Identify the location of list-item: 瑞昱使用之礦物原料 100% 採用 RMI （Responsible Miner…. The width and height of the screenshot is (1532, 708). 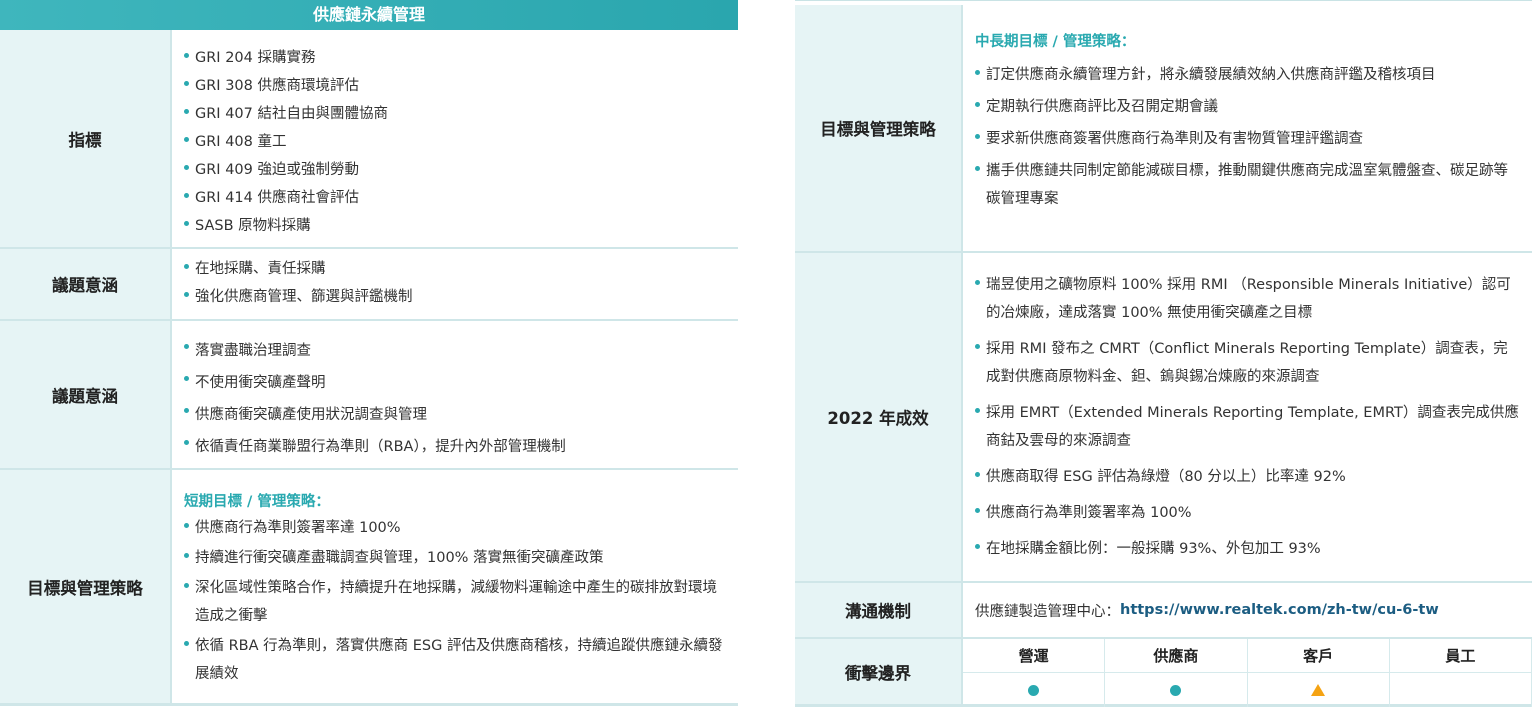
(1248, 299).